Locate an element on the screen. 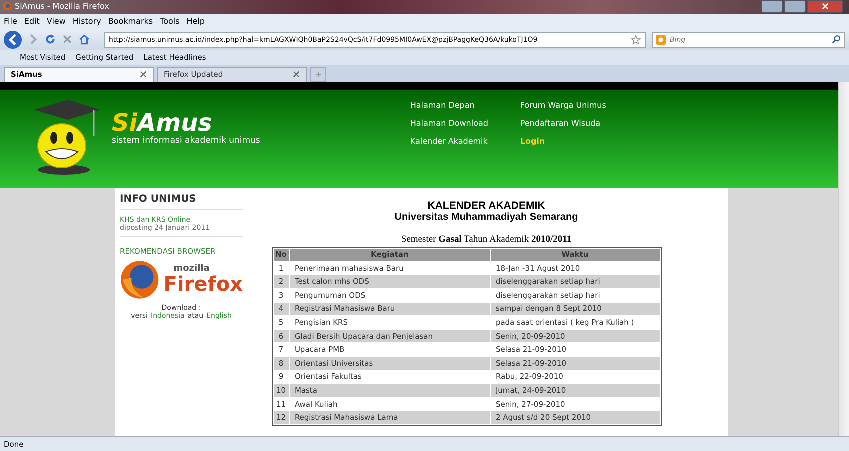  window-title: SiAmus - Mozilla Firefox is located at coordinates (62, 7).